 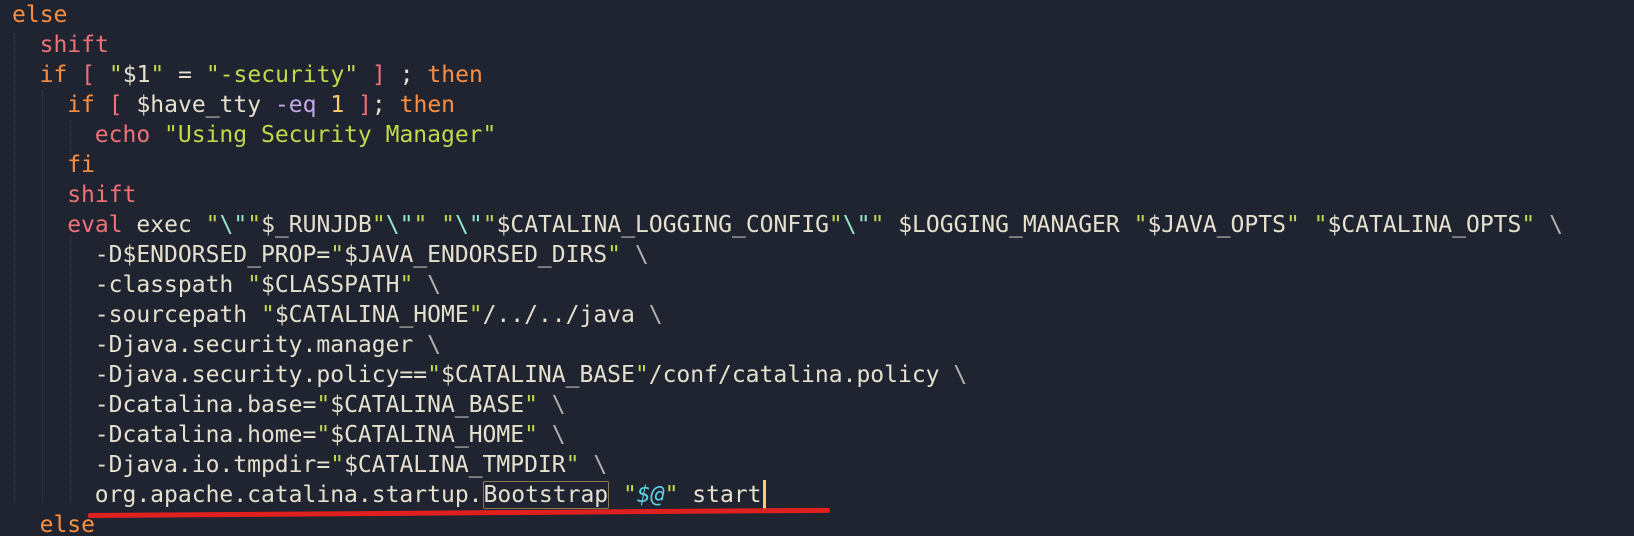 What do you see at coordinates (177, 315) in the screenshot?
I see `code-token: -sourcepath` at bounding box center [177, 315].